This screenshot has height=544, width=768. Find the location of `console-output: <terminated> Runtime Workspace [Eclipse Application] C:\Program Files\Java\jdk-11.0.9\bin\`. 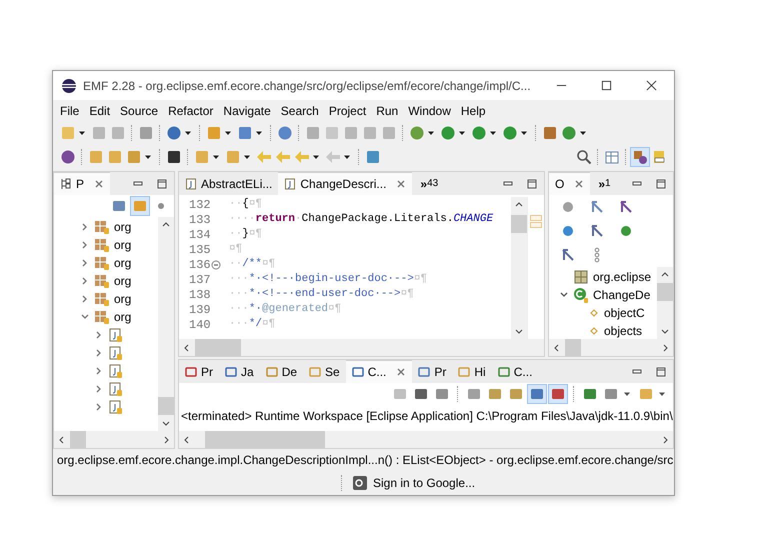

console-output: <terminated> Runtime Workspace [Eclipse Application] C:\Program Files\Java\jdk-11.0.9\bin\ is located at coordinates (427, 416).